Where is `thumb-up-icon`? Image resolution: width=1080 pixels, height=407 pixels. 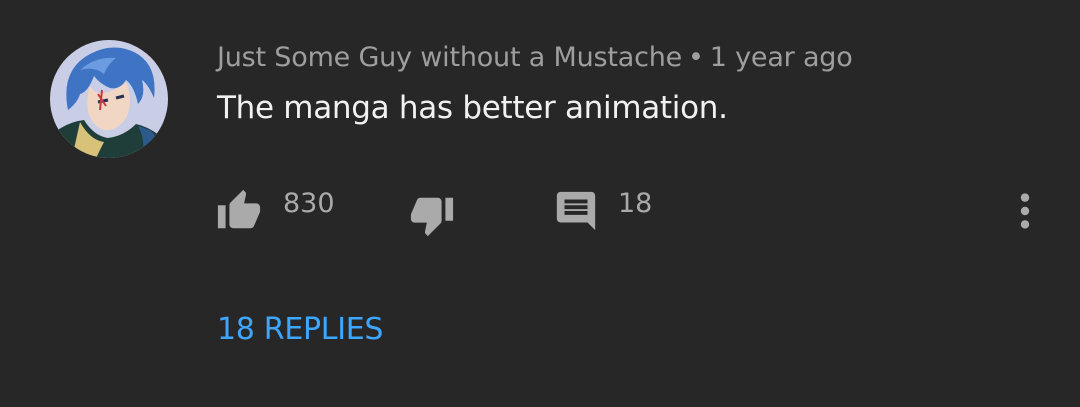 thumb-up-icon is located at coordinates (239, 211).